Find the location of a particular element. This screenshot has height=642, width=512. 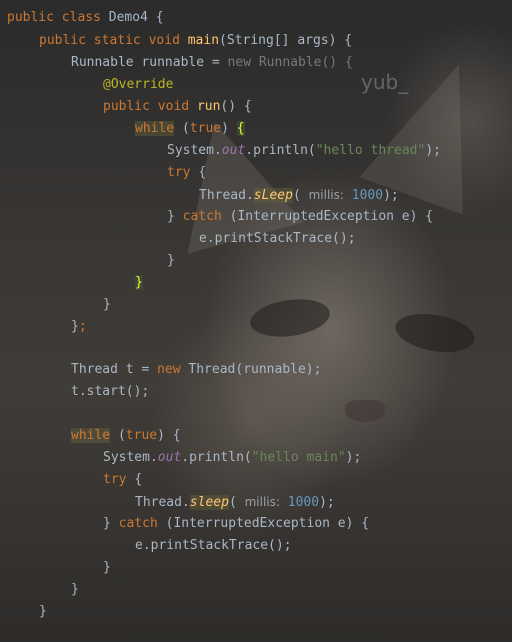

background-cat-eye-left is located at coordinates (290, 318).